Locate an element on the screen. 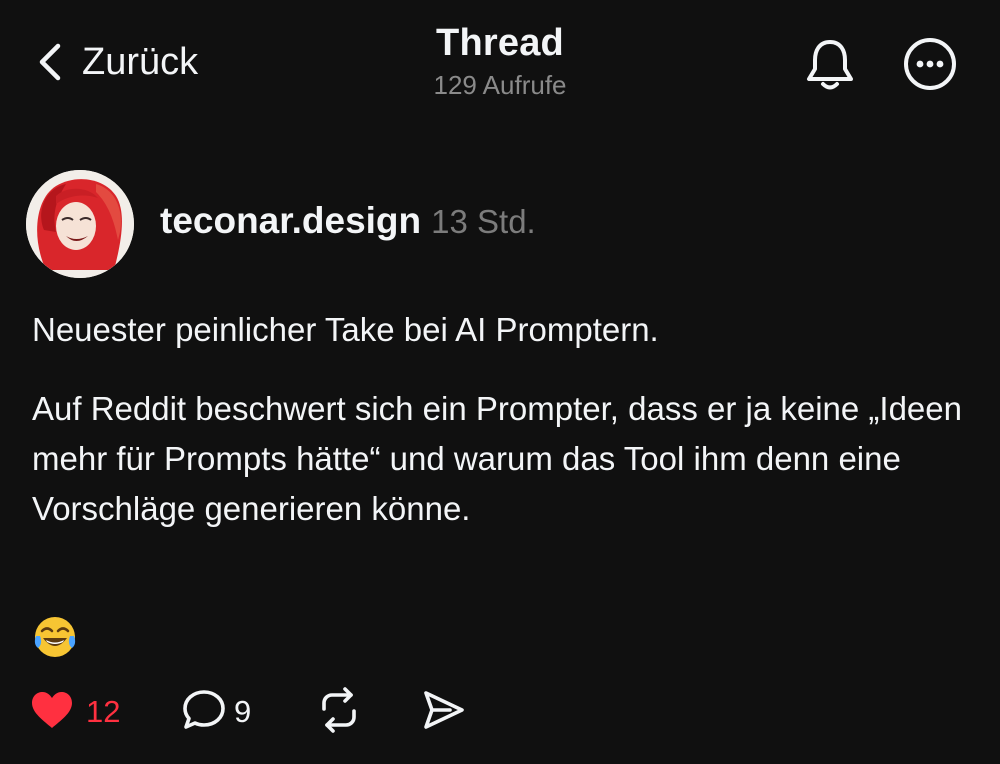 The height and width of the screenshot is (764, 1000). more-icon is located at coordinates (930, 68).